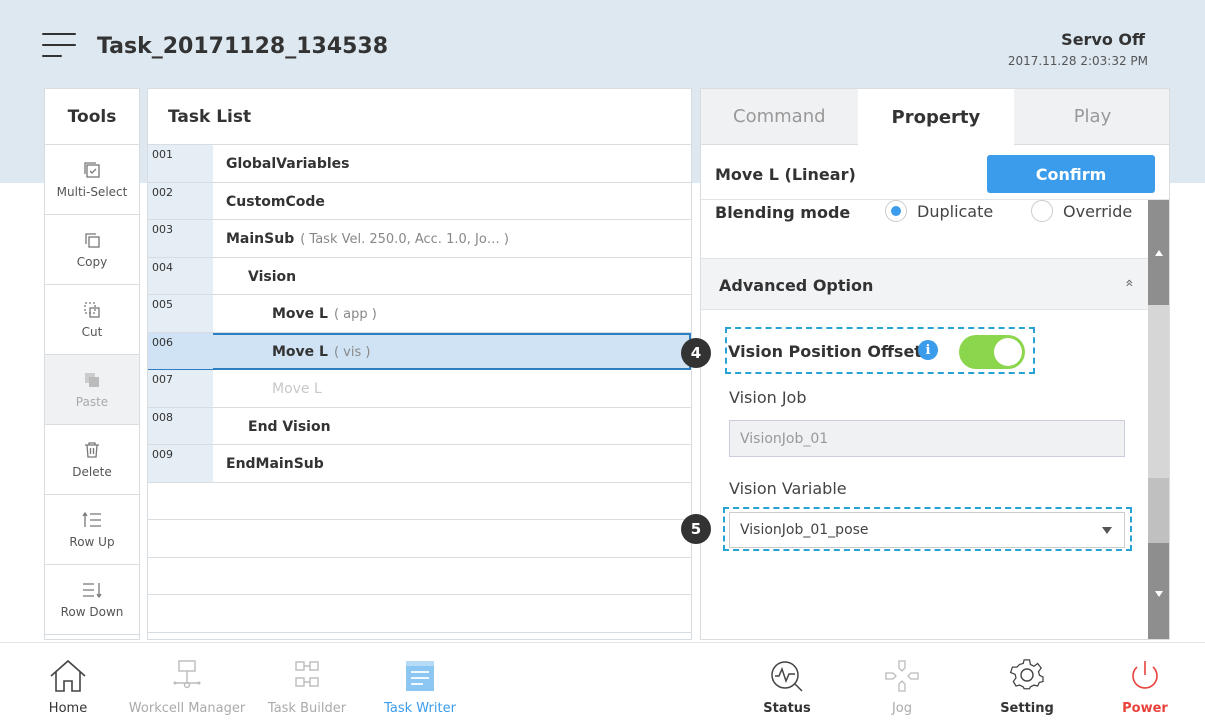  I want to click on task-row: 009 EndMainSub, so click(419, 464).